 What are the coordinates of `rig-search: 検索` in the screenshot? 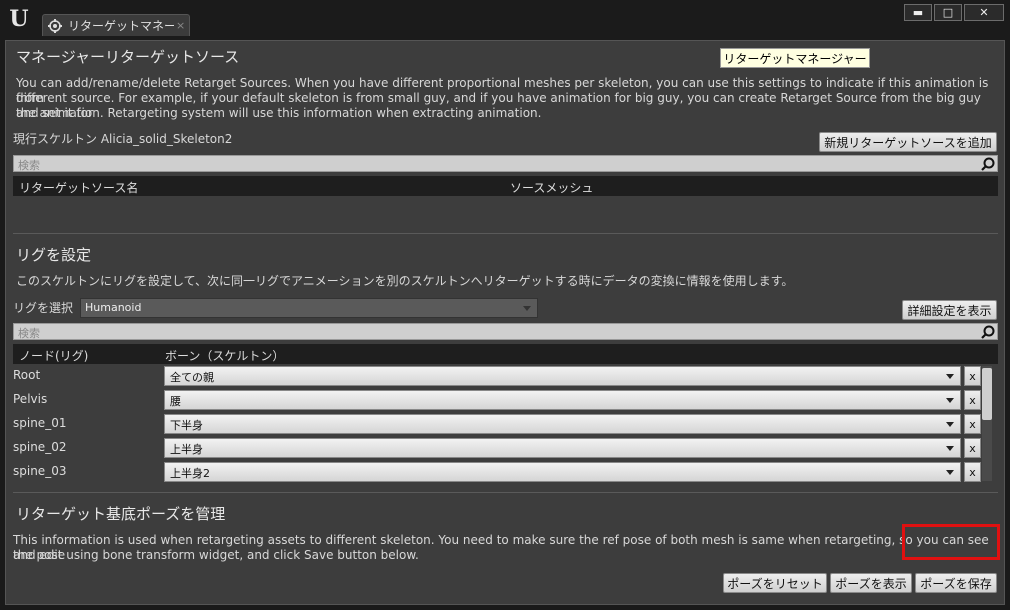 It's located at (505, 331).